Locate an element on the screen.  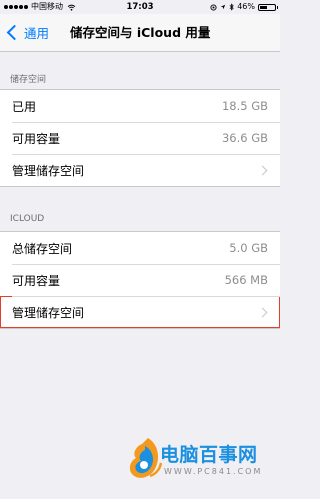
watermark-url: WWW.PC841.COM is located at coordinates (213, 471).